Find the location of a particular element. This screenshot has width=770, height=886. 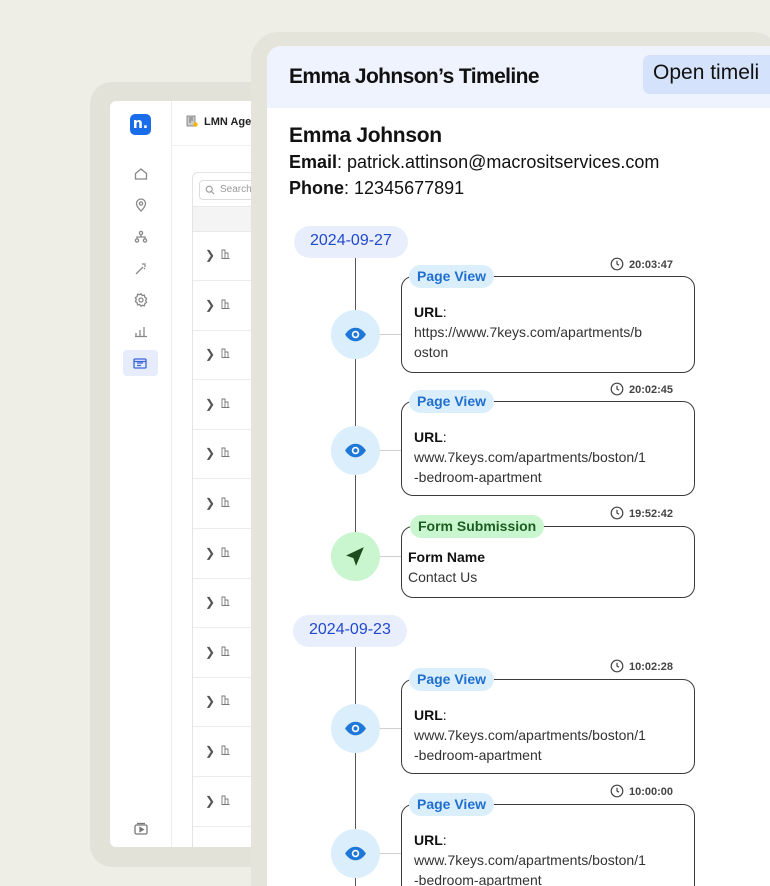

magic-wand-icon is located at coordinates (141, 269).